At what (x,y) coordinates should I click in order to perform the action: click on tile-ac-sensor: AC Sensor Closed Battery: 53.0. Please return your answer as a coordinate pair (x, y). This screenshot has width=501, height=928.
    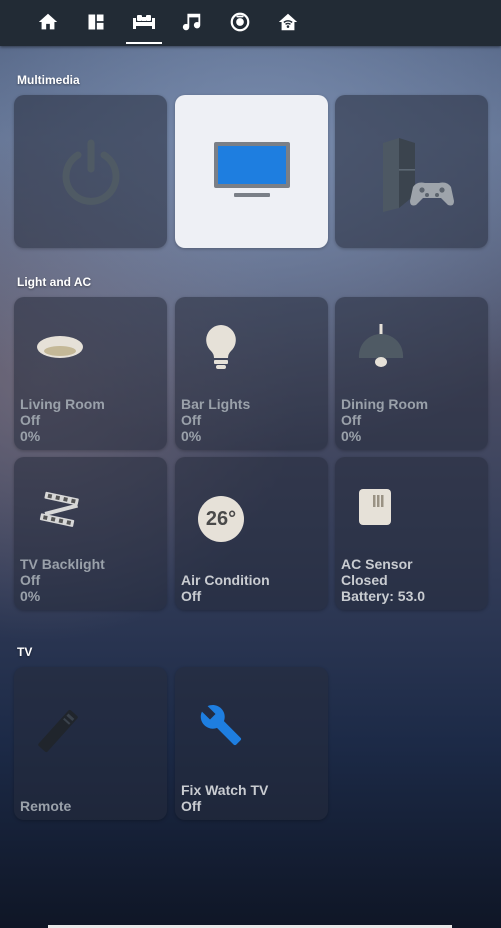
    Looking at the image, I should click on (411, 533).